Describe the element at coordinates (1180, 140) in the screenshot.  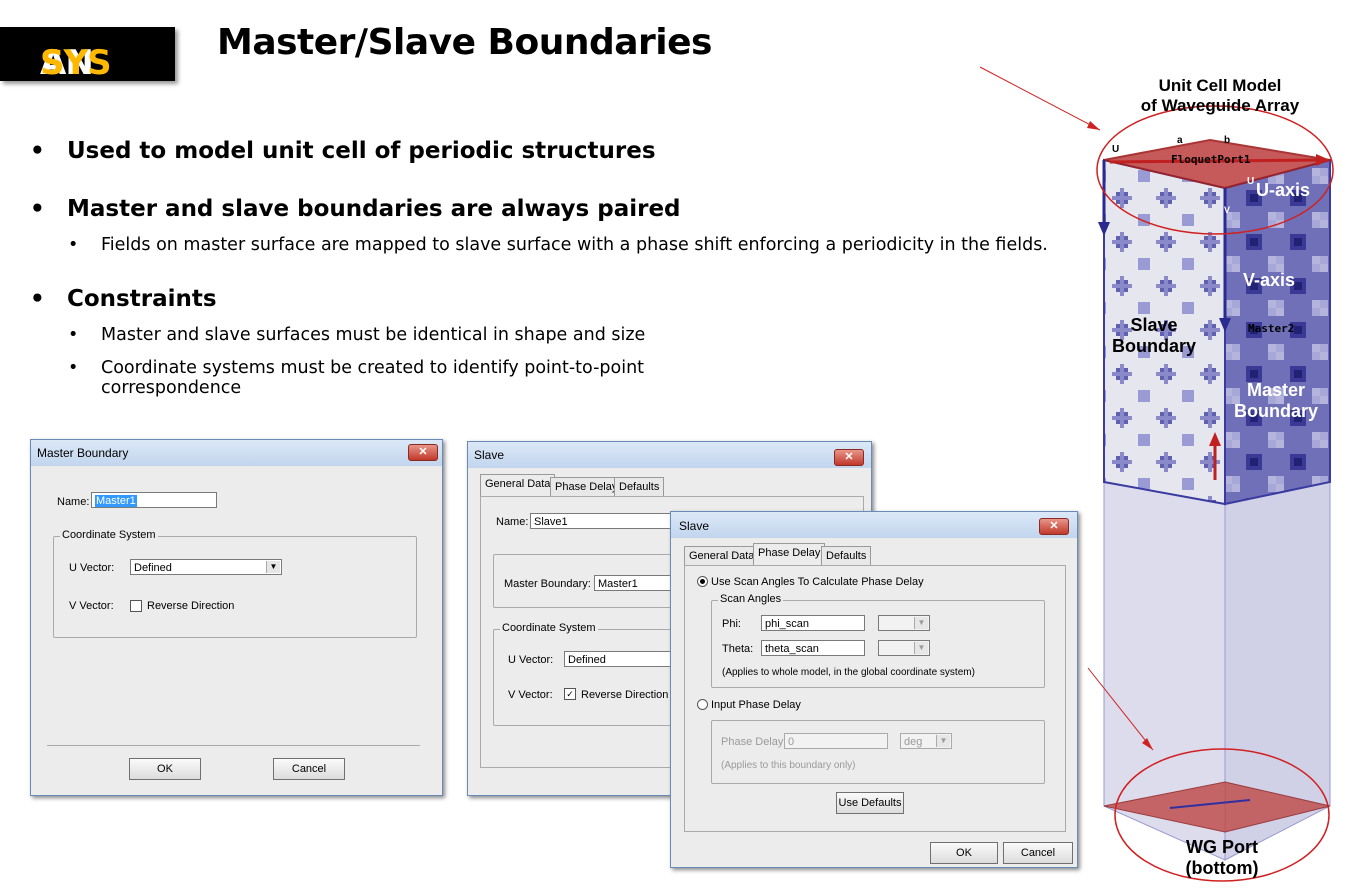
I see `tick-a-label: a` at that location.